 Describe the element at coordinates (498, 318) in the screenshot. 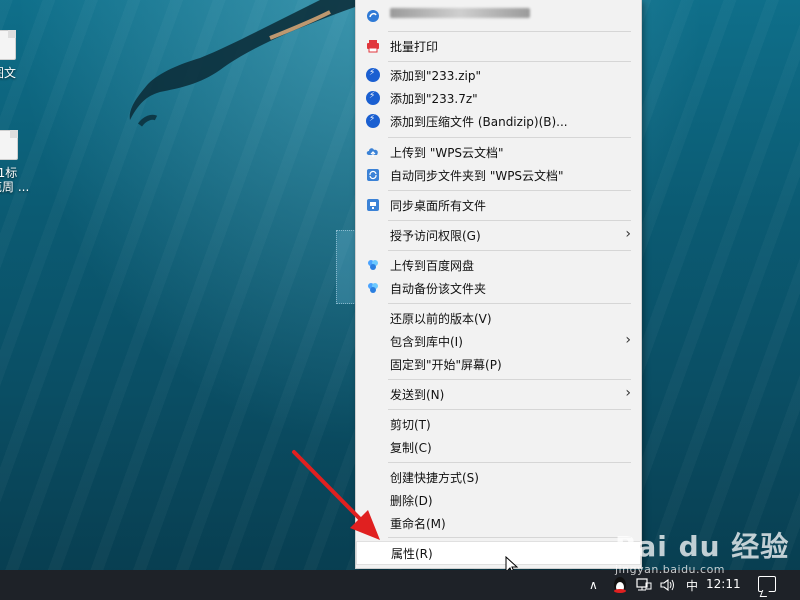

I see `menu-item-restore-versions: 还原以前的版本(V)` at that location.